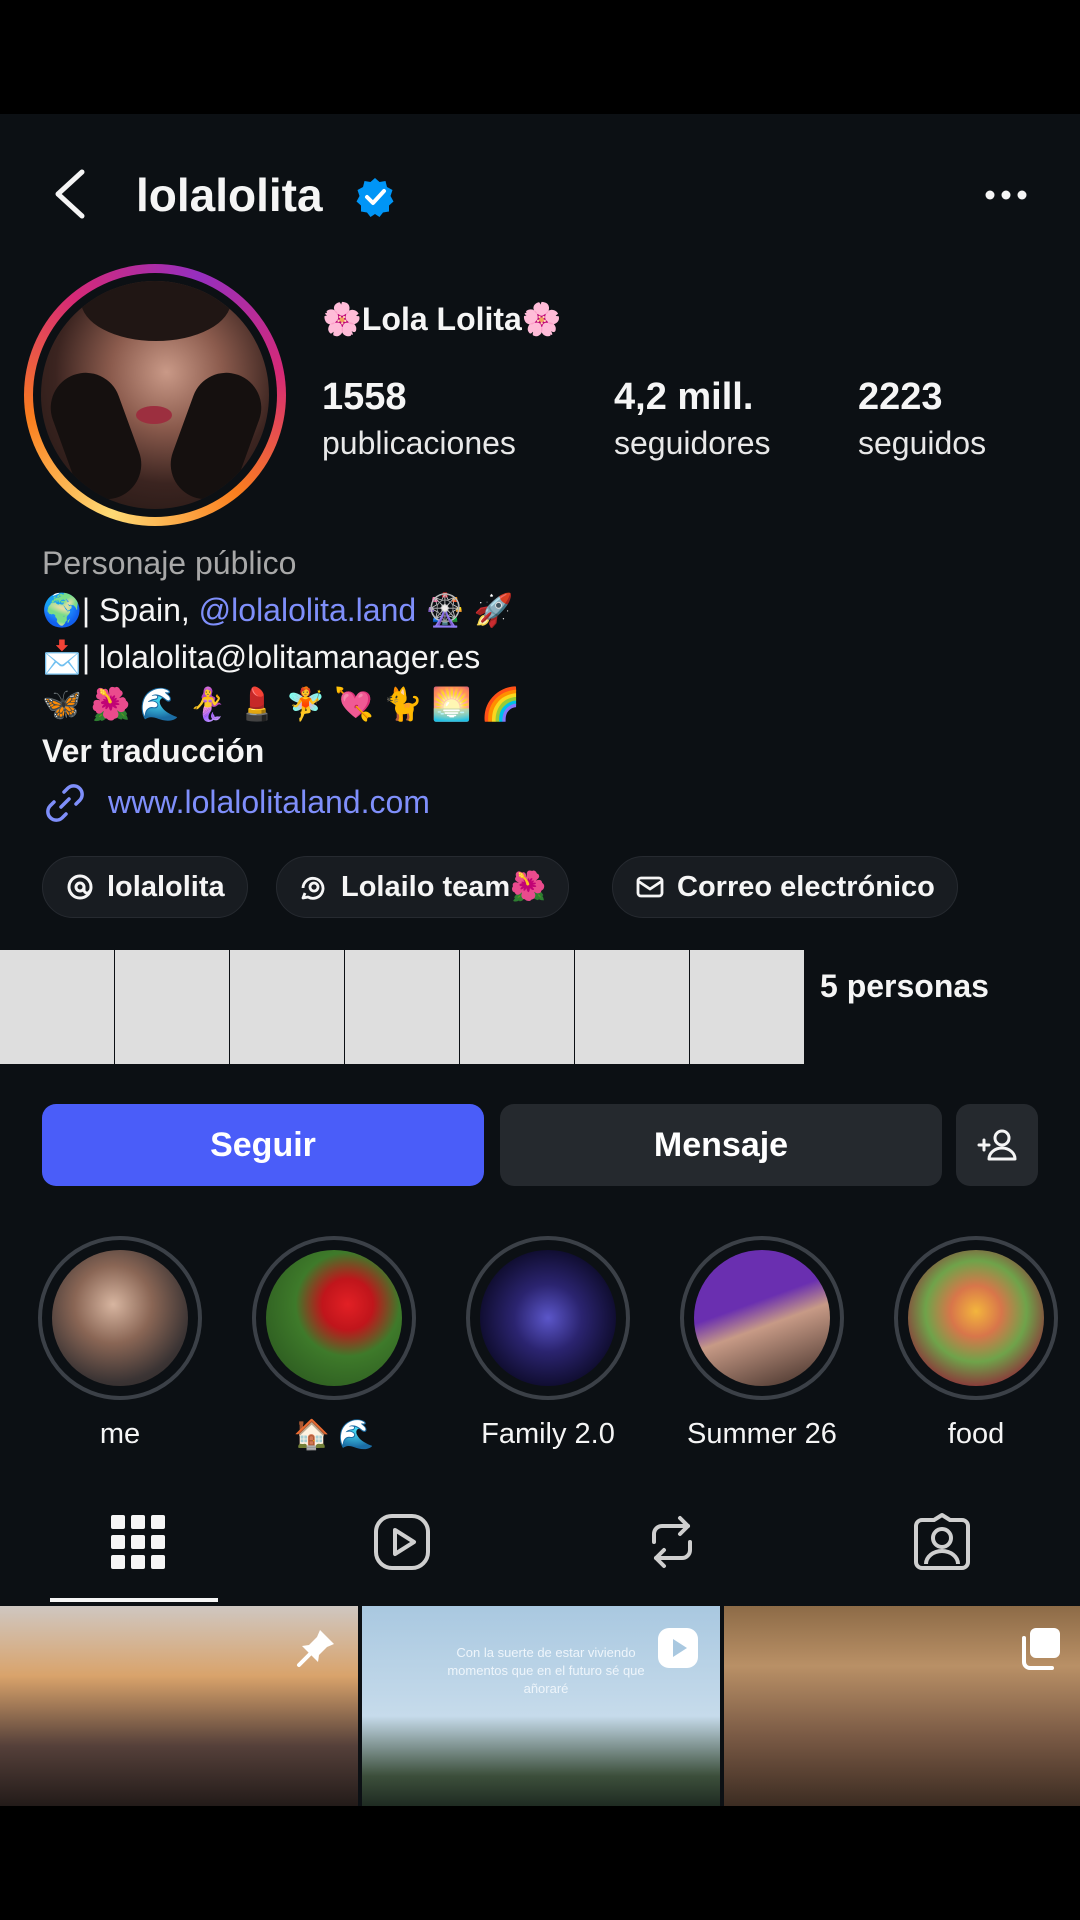  Describe the element at coordinates (904, 986) in the screenshot. I see `followed-by-text: 5 personas` at that location.